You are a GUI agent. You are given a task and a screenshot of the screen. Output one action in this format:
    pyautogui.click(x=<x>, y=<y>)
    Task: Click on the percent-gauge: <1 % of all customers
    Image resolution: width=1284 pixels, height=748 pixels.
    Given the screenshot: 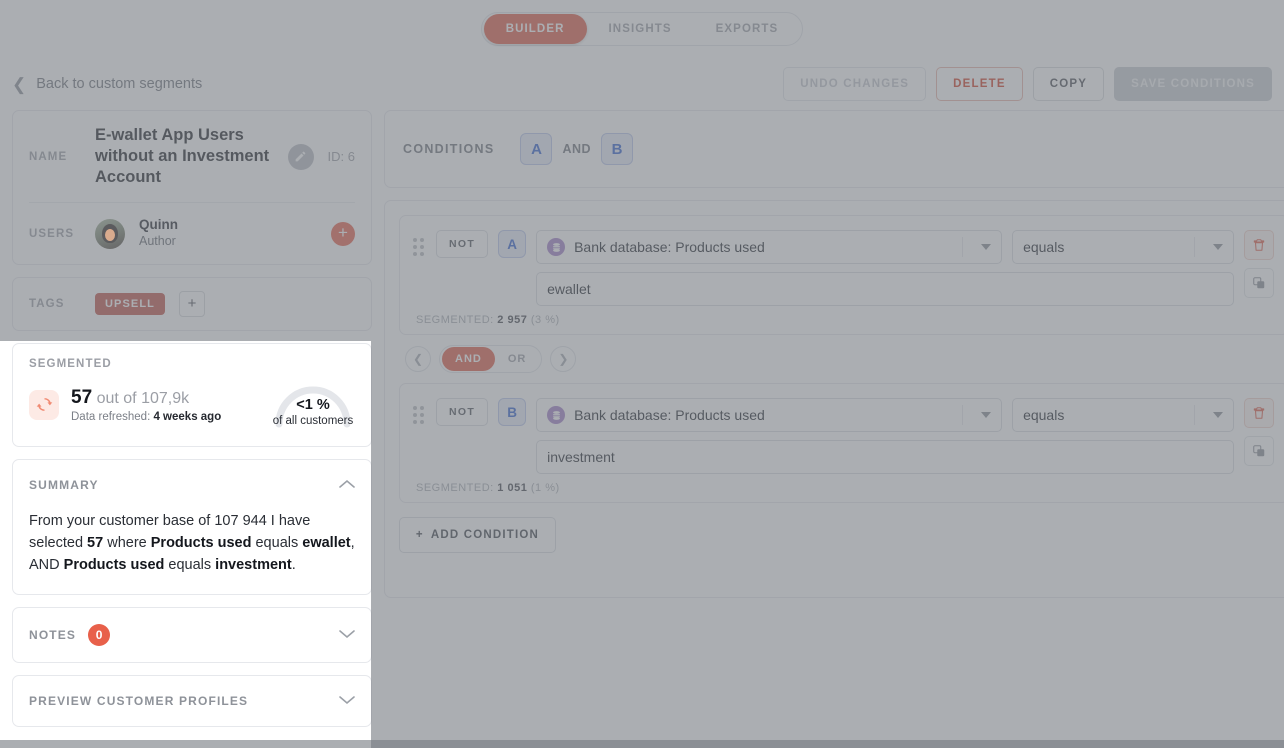 What is the action you would take?
    pyautogui.click(x=313, y=405)
    